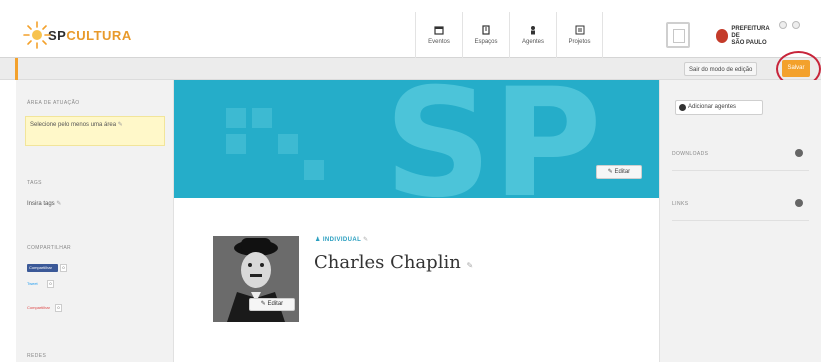 The image size is (821, 362). I want to click on add-download-icon, so click(799, 153).